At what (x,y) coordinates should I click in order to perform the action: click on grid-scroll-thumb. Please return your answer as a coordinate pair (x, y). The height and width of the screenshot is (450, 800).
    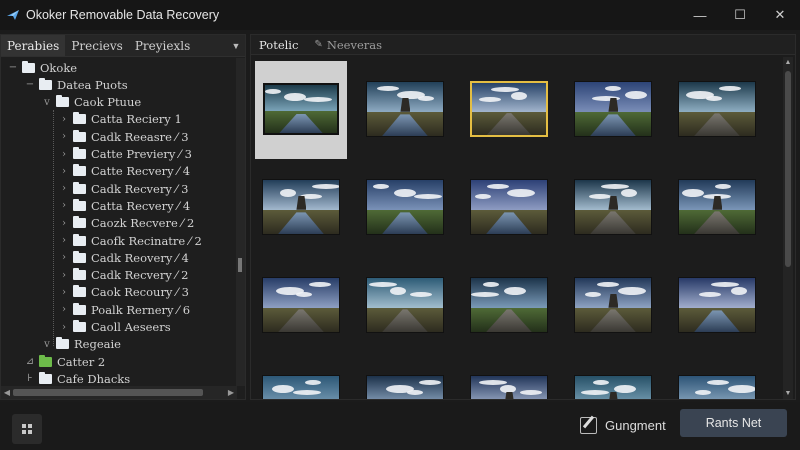
    Looking at the image, I should click on (788, 169).